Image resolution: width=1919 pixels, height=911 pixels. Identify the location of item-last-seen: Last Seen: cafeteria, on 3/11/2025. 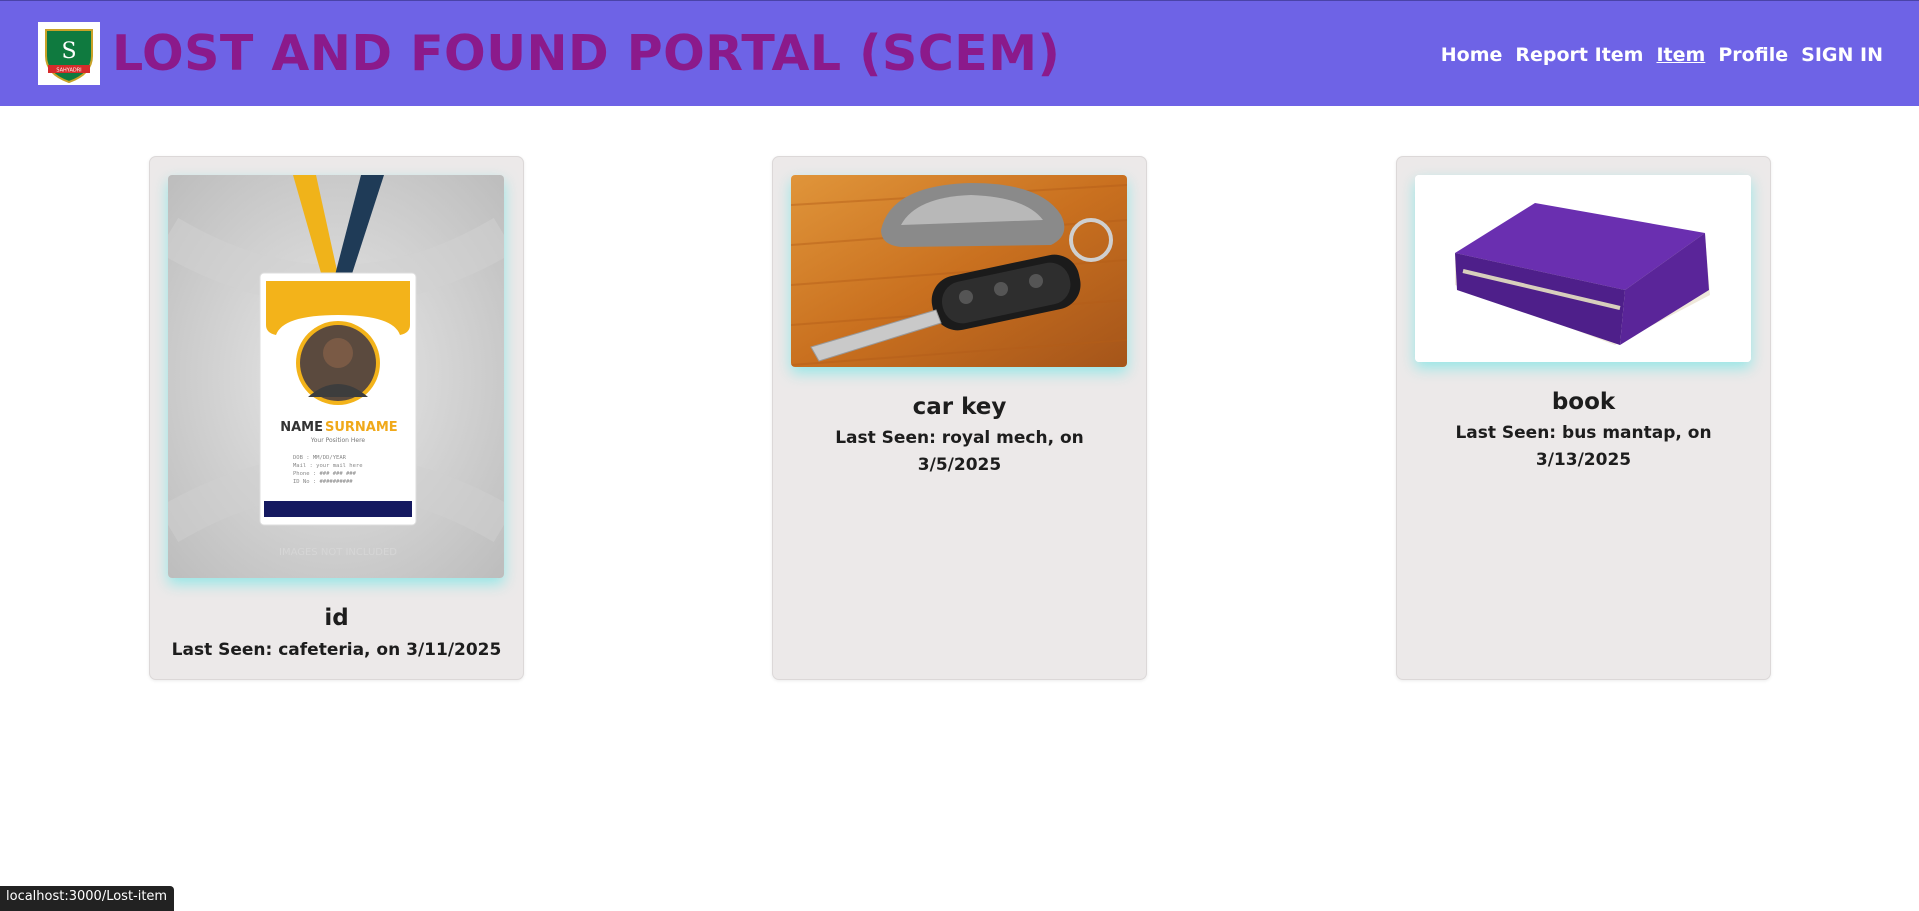
(336, 650).